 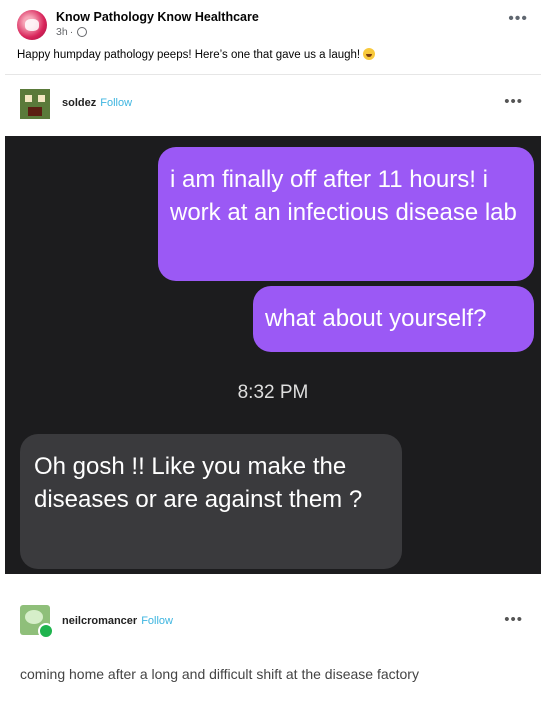 I want to click on page-name: Know Pathology Know Healthcare, so click(x=157, y=17).